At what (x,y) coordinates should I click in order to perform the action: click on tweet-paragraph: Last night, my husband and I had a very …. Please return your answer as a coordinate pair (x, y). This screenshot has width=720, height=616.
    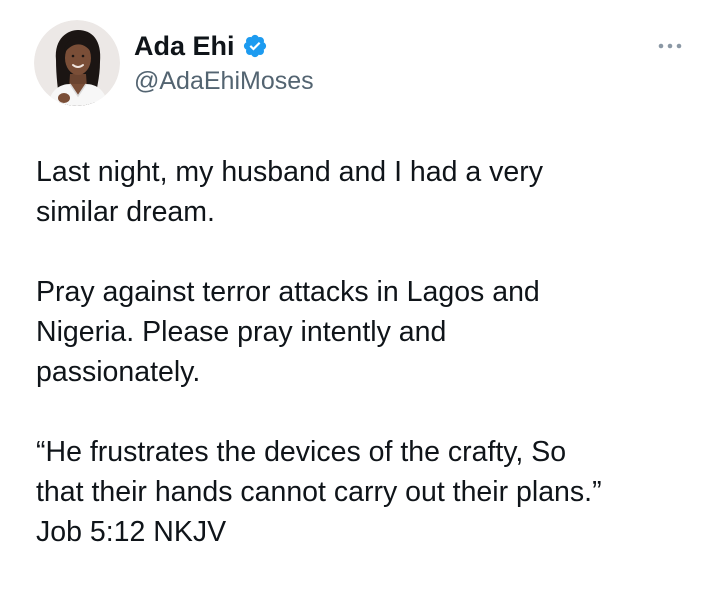
    Looking at the image, I should click on (289, 192).